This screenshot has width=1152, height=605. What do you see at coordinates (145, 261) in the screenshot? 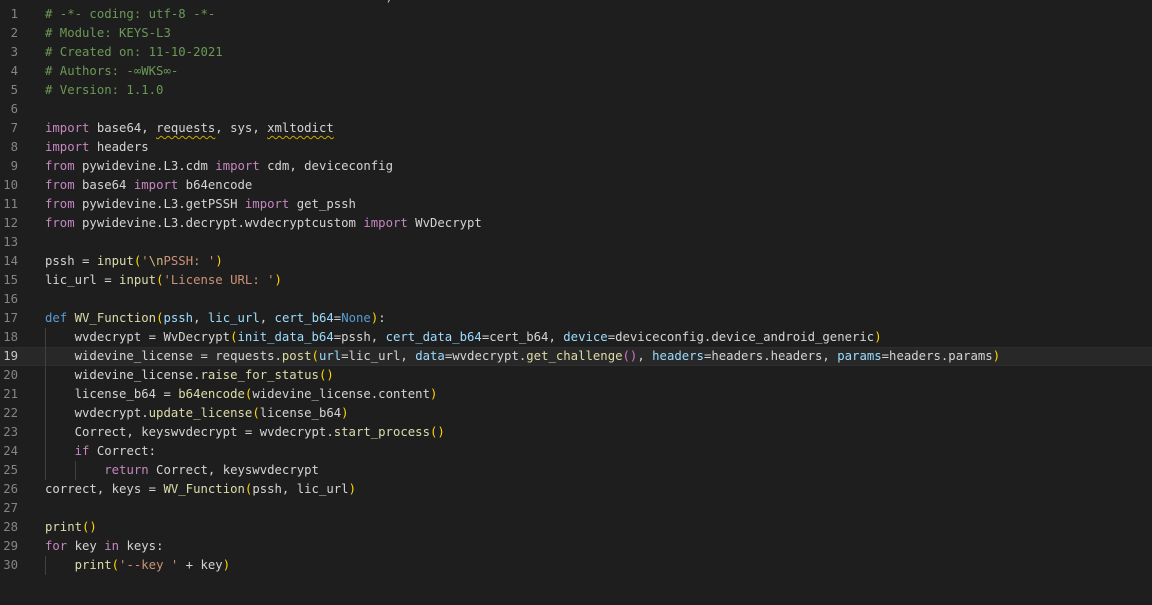
I see `code-token: '` at bounding box center [145, 261].